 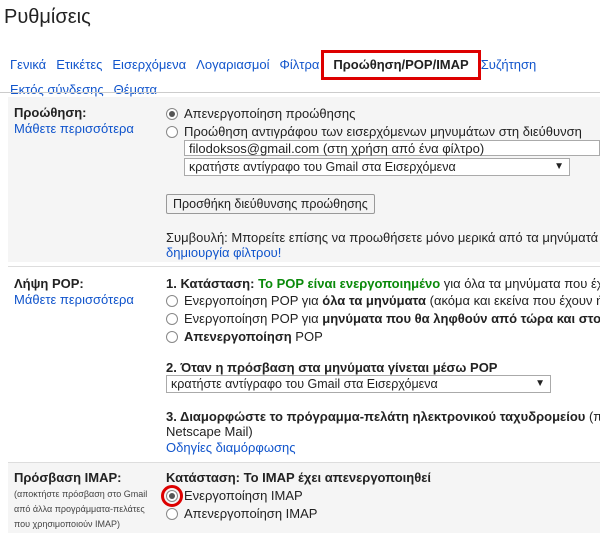 I want to click on pop-enable-now-radio, so click(x=172, y=319).